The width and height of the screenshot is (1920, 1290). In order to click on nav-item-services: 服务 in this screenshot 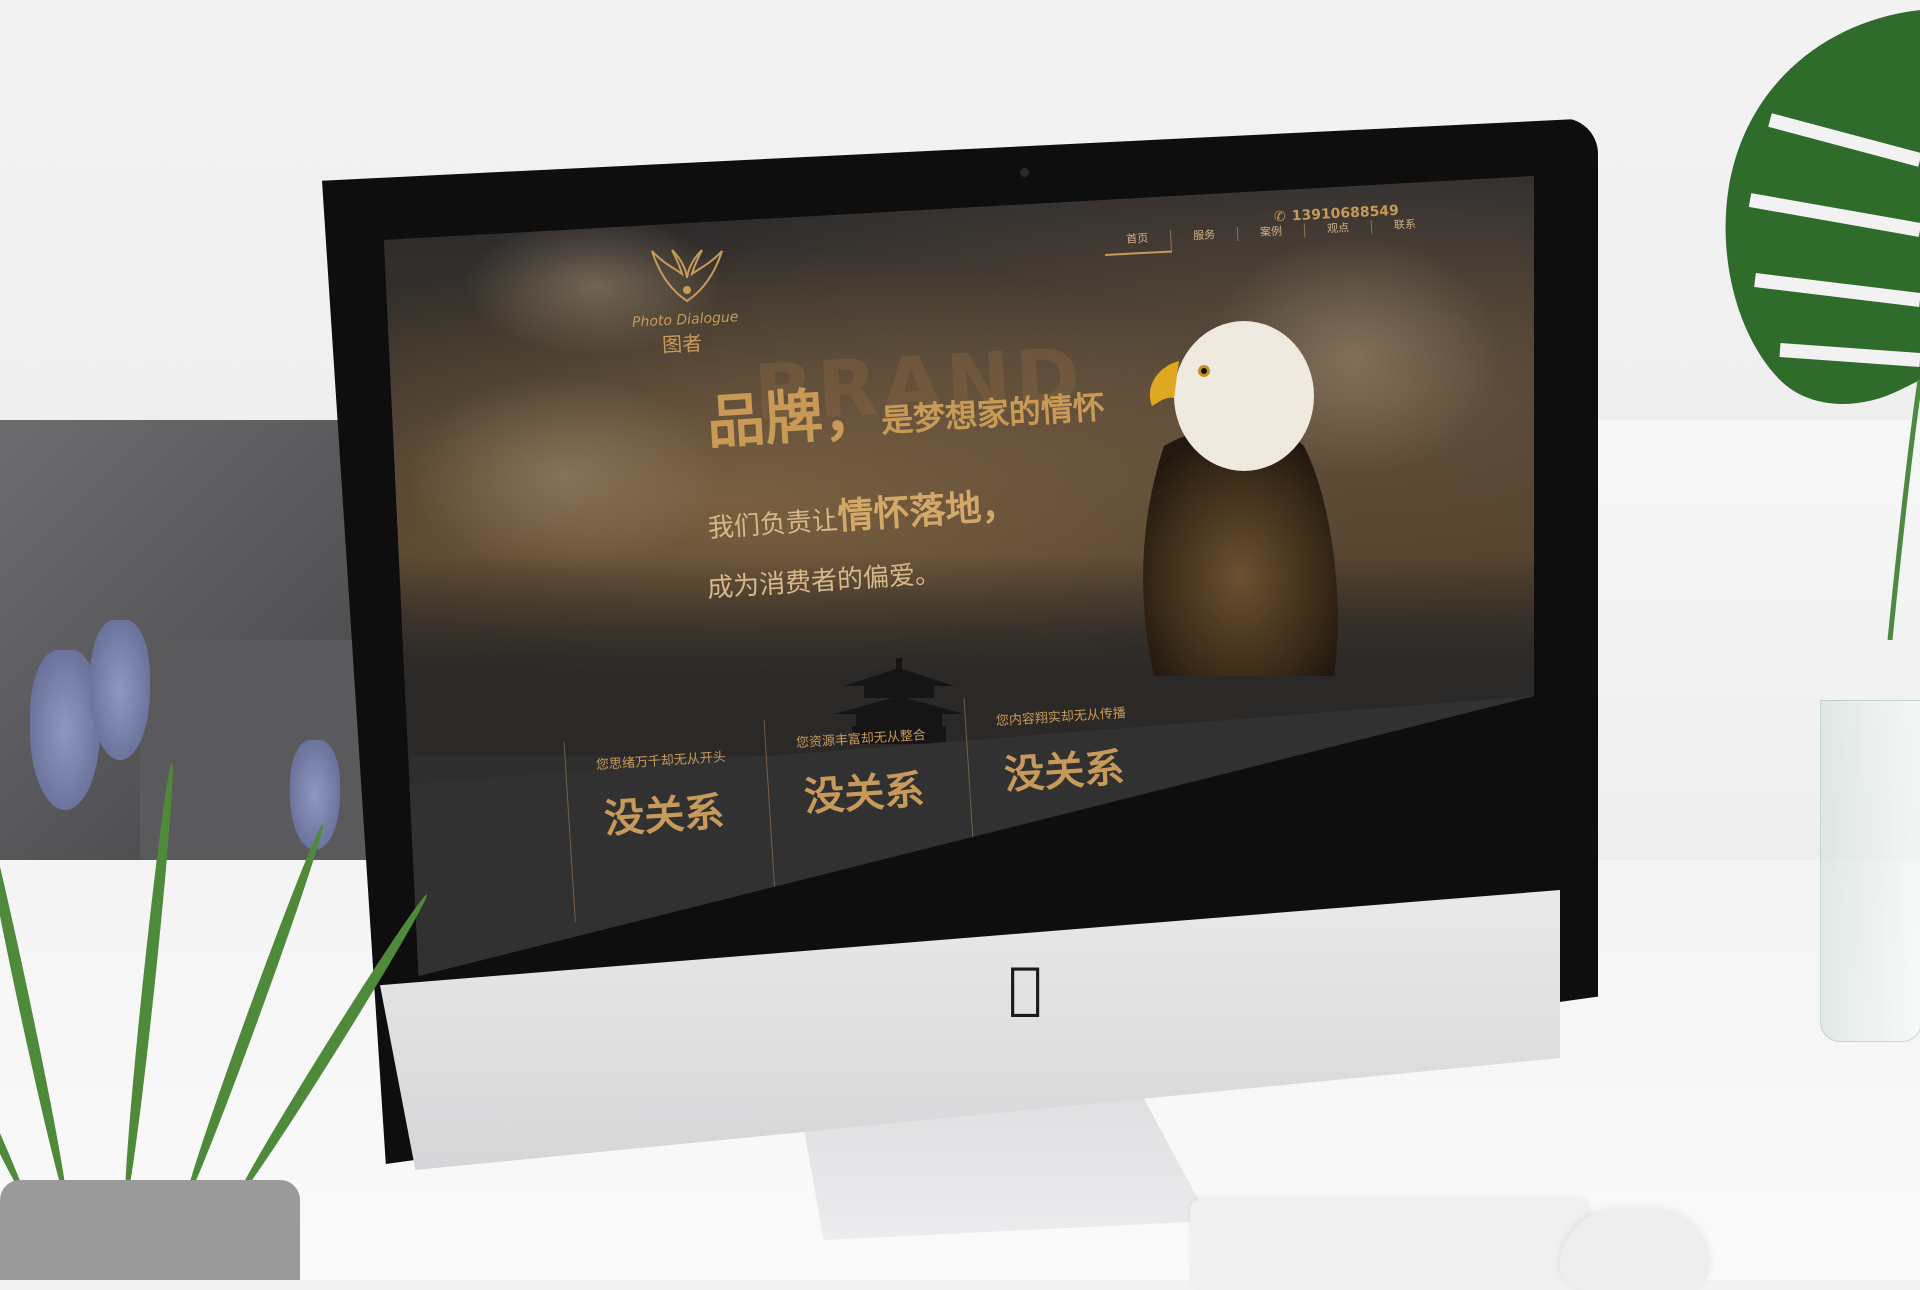, I will do `click(1204, 235)`.